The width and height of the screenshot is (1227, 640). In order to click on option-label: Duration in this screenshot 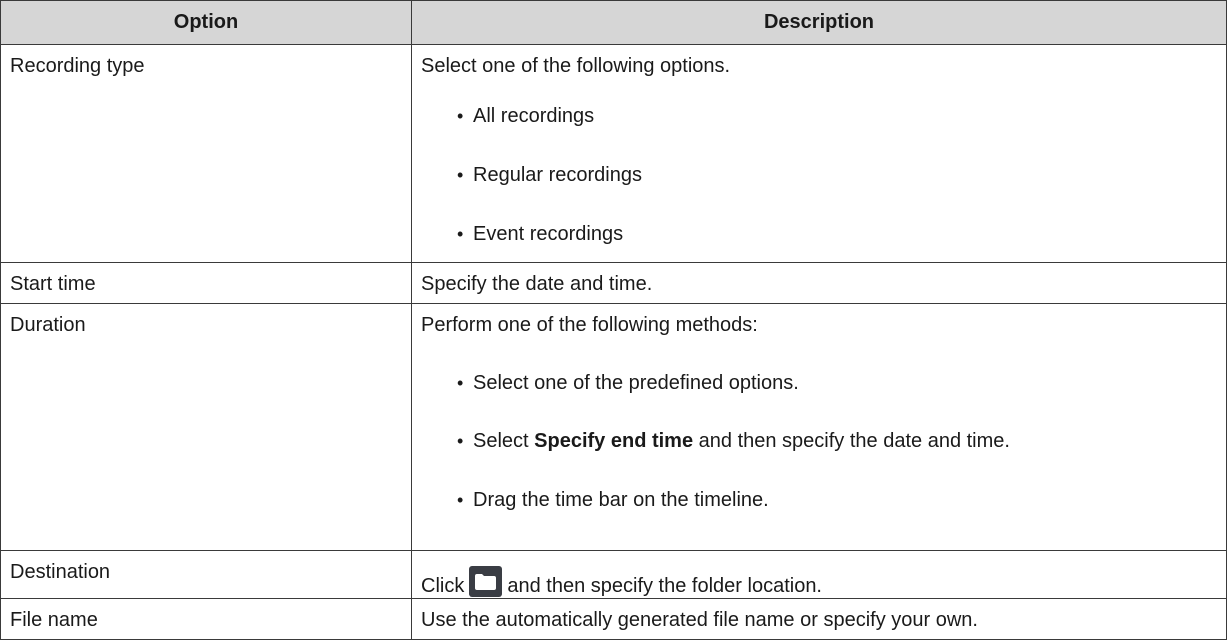, I will do `click(48, 325)`.